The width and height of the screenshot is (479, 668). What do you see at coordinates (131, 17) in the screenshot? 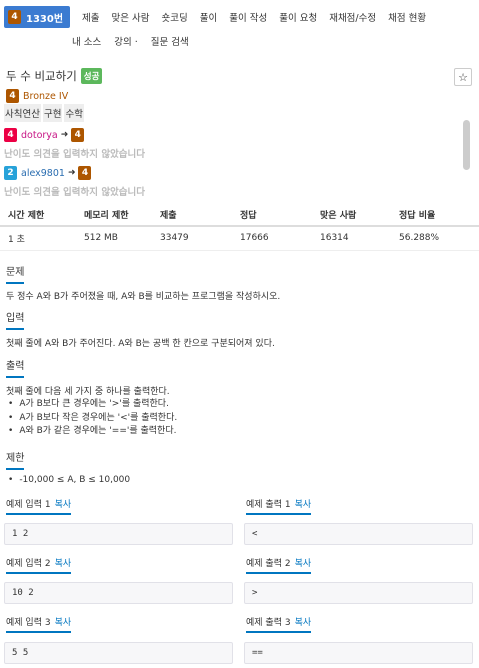
I see `nav-accepted-users: 맞은 사람` at bounding box center [131, 17].